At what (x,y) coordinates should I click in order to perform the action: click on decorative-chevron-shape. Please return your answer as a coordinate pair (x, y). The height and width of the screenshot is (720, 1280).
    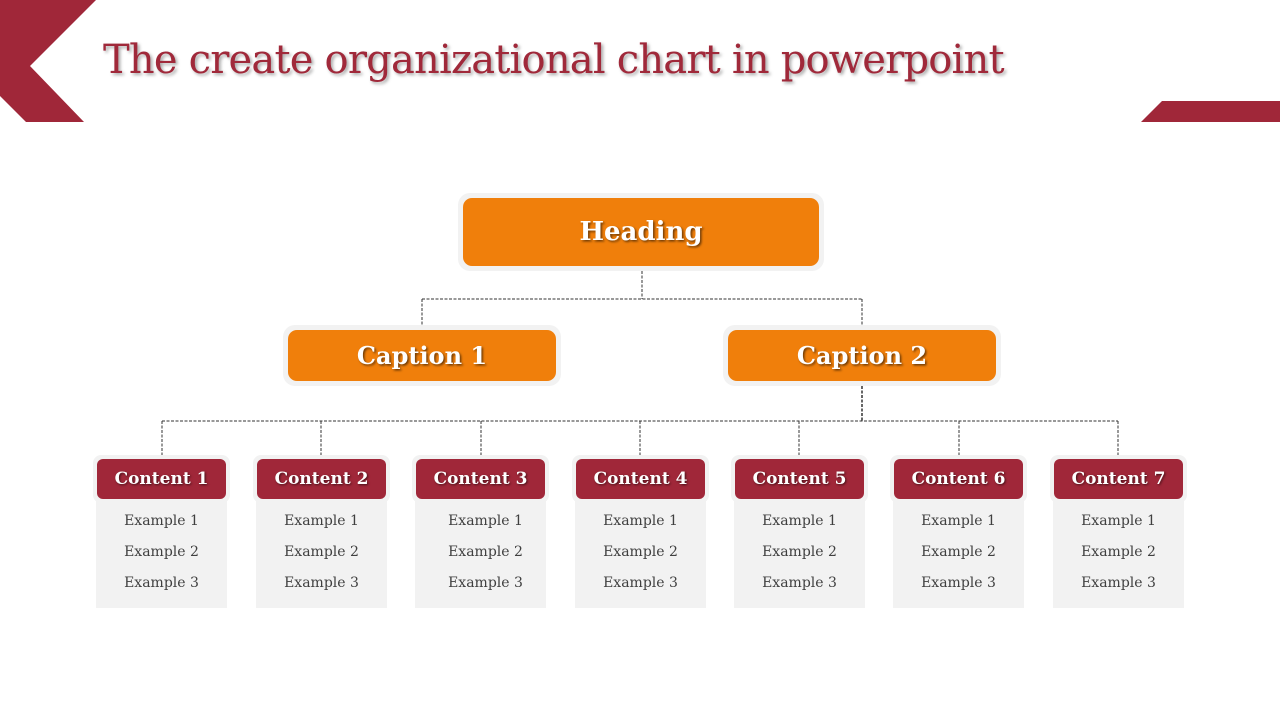
    Looking at the image, I should click on (48, 61).